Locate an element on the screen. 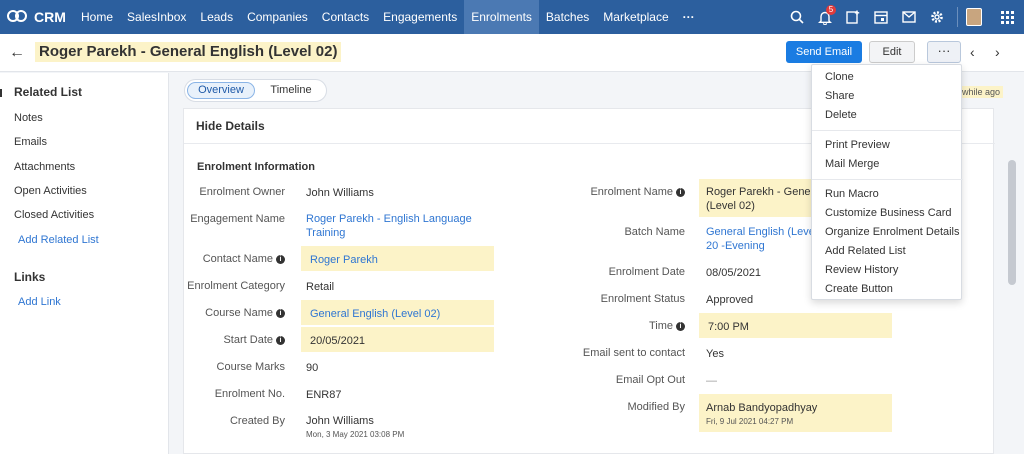  tab-overview: Overview is located at coordinates (221, 90).